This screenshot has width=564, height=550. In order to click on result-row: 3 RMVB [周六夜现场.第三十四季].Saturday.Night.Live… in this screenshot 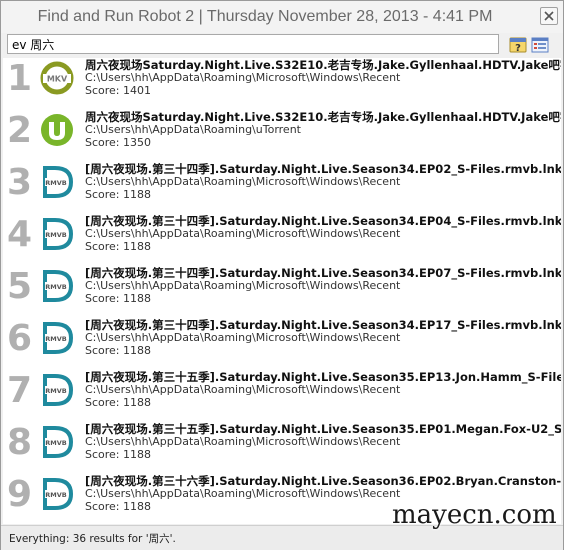, I will do `click(282, 188)`.